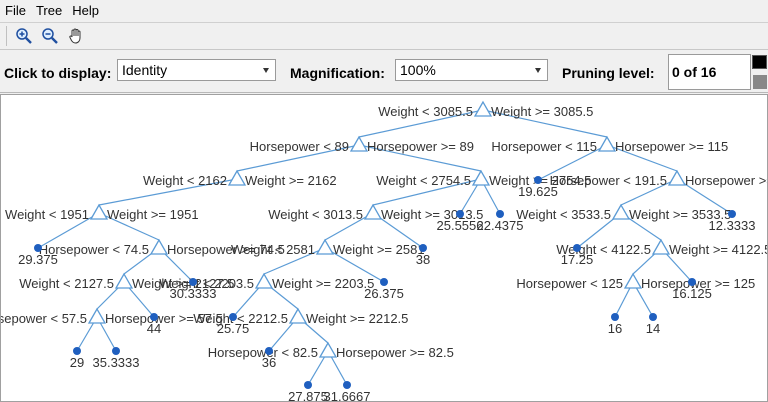 The height and width of the screenshot is (402, 768). I want to click on split-label-right: Weight >= 2581, so click(379, 249).